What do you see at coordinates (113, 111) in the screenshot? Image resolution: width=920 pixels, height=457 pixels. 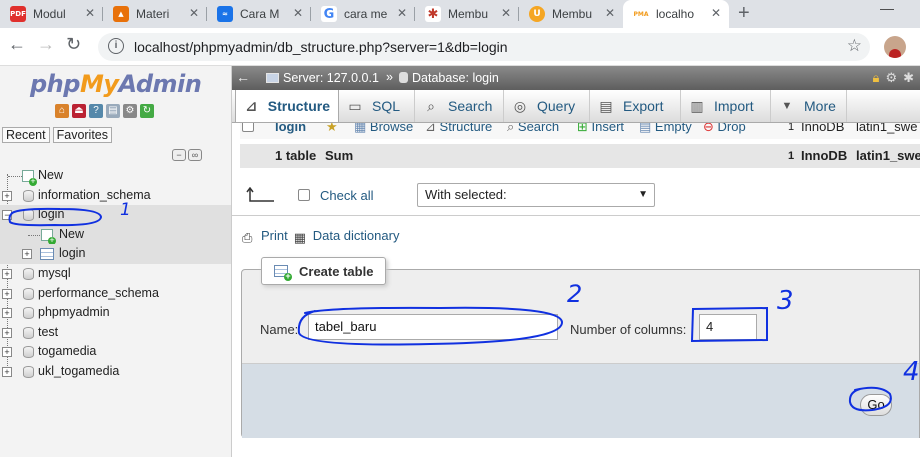 I see `docs-icon: ▤` at bounding box center [113, 111].